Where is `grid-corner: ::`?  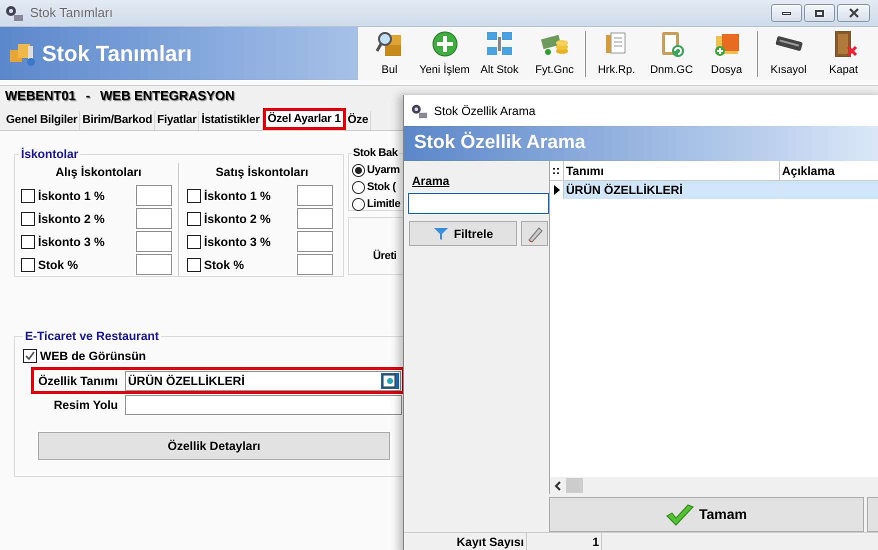 grid-corner: :: is located at coordinates (557, 170).